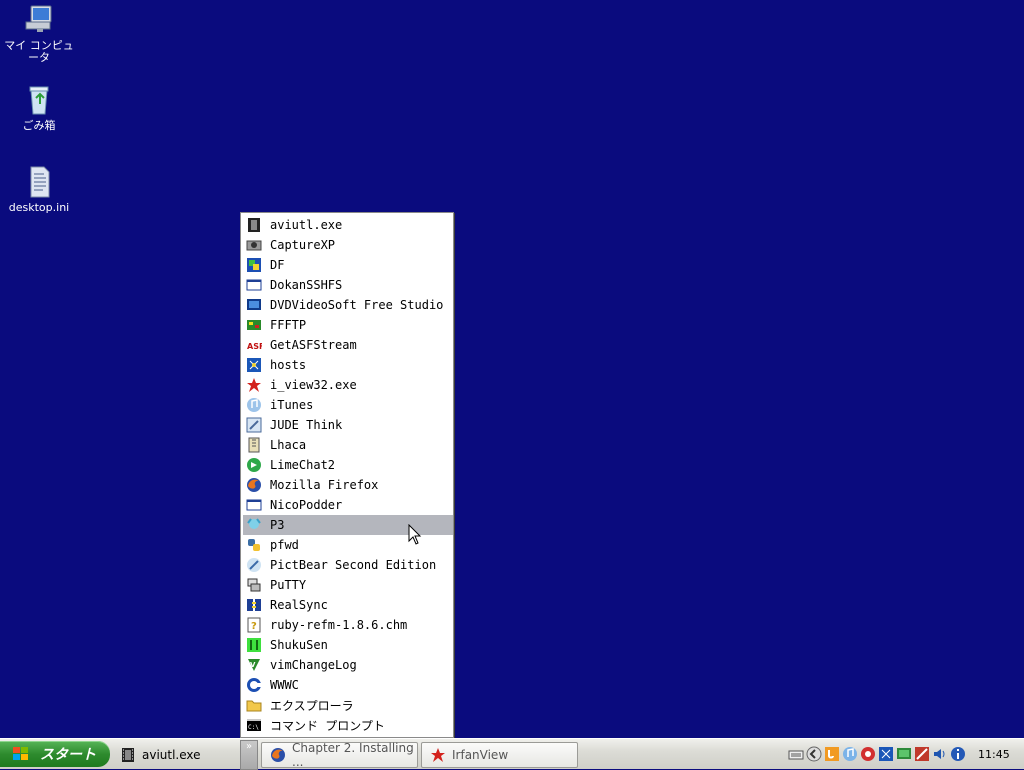 The image size is (1024, 770). I want to click on menu-item: JUDE Think, so click(348, 425).